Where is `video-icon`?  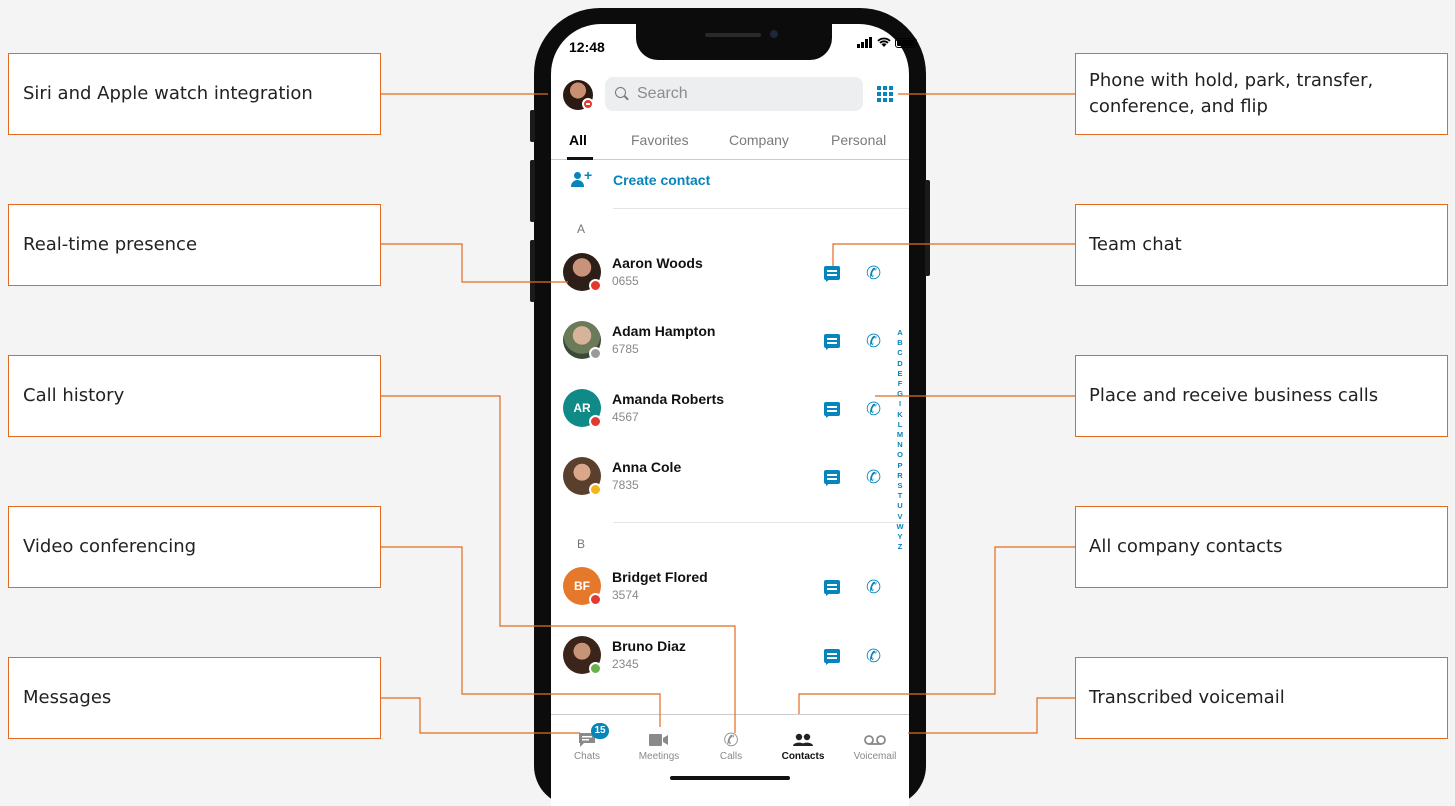 video-icon is located at coordinates (658, 740).